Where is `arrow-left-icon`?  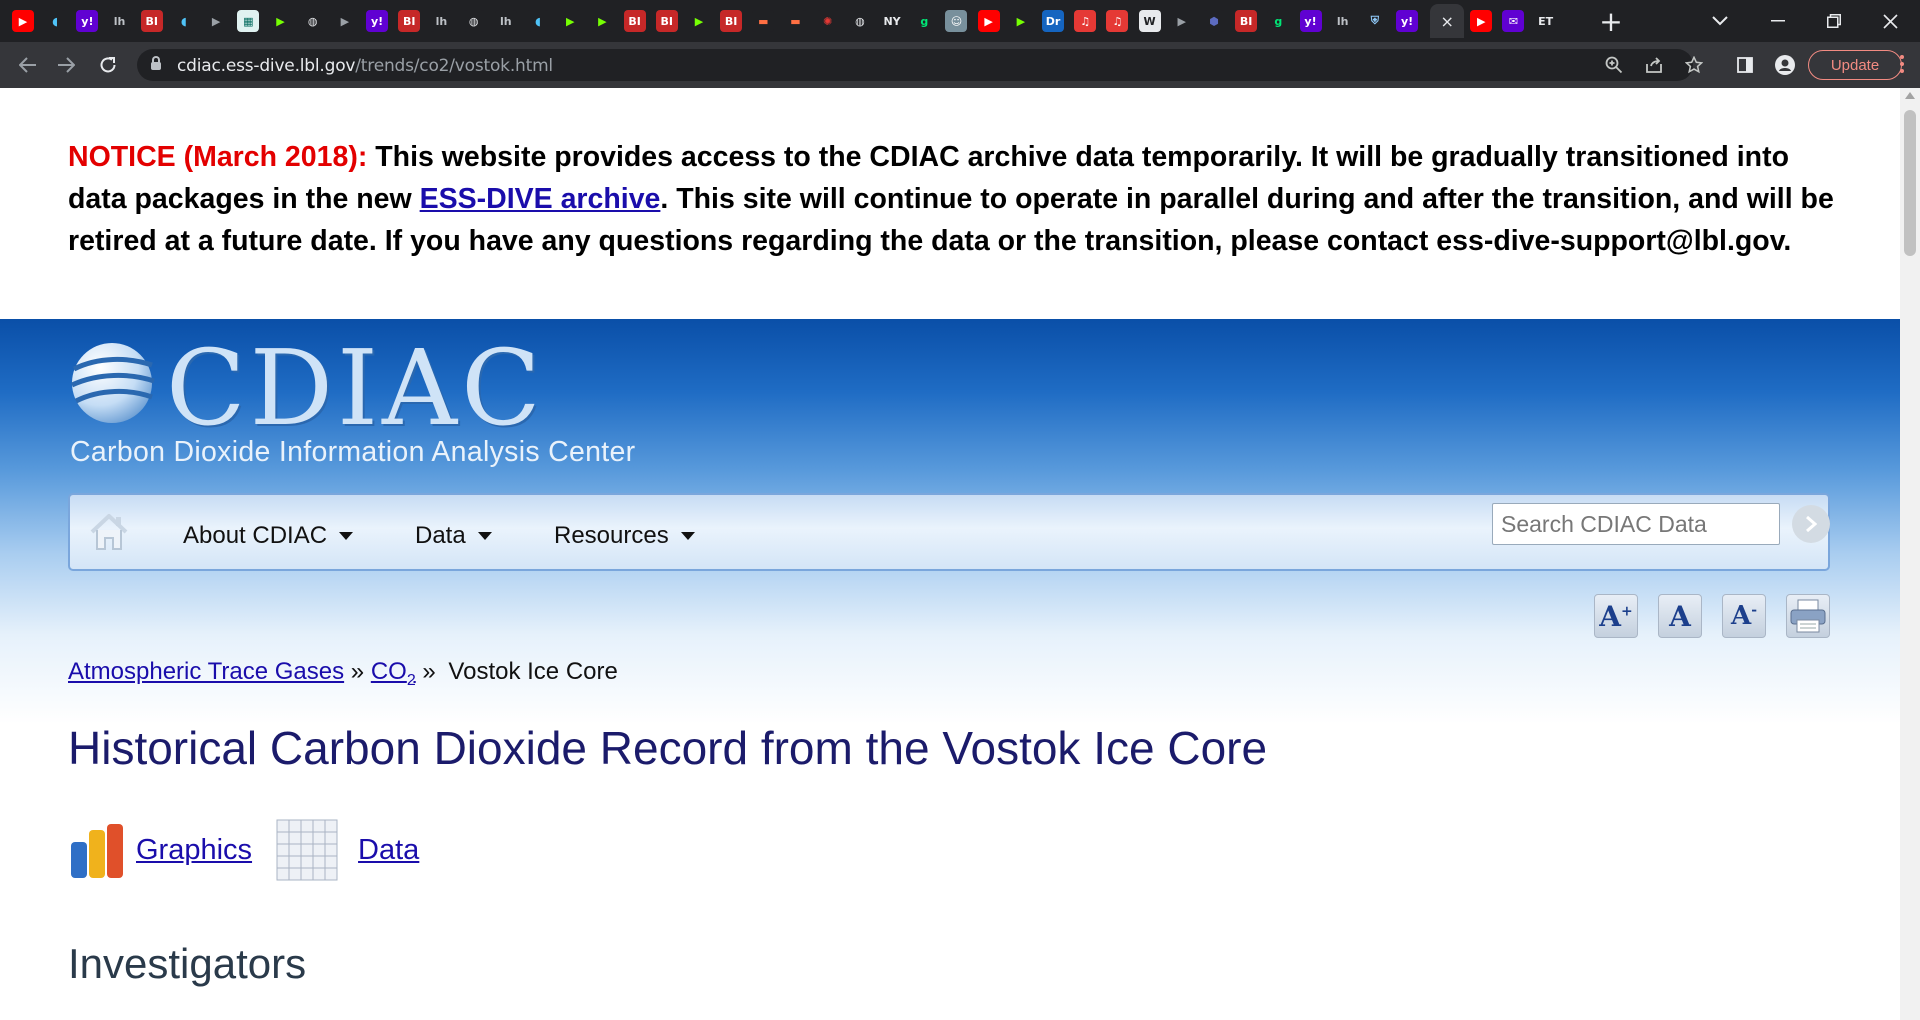 arrow-left-icon is located at coordinates (27, 65).